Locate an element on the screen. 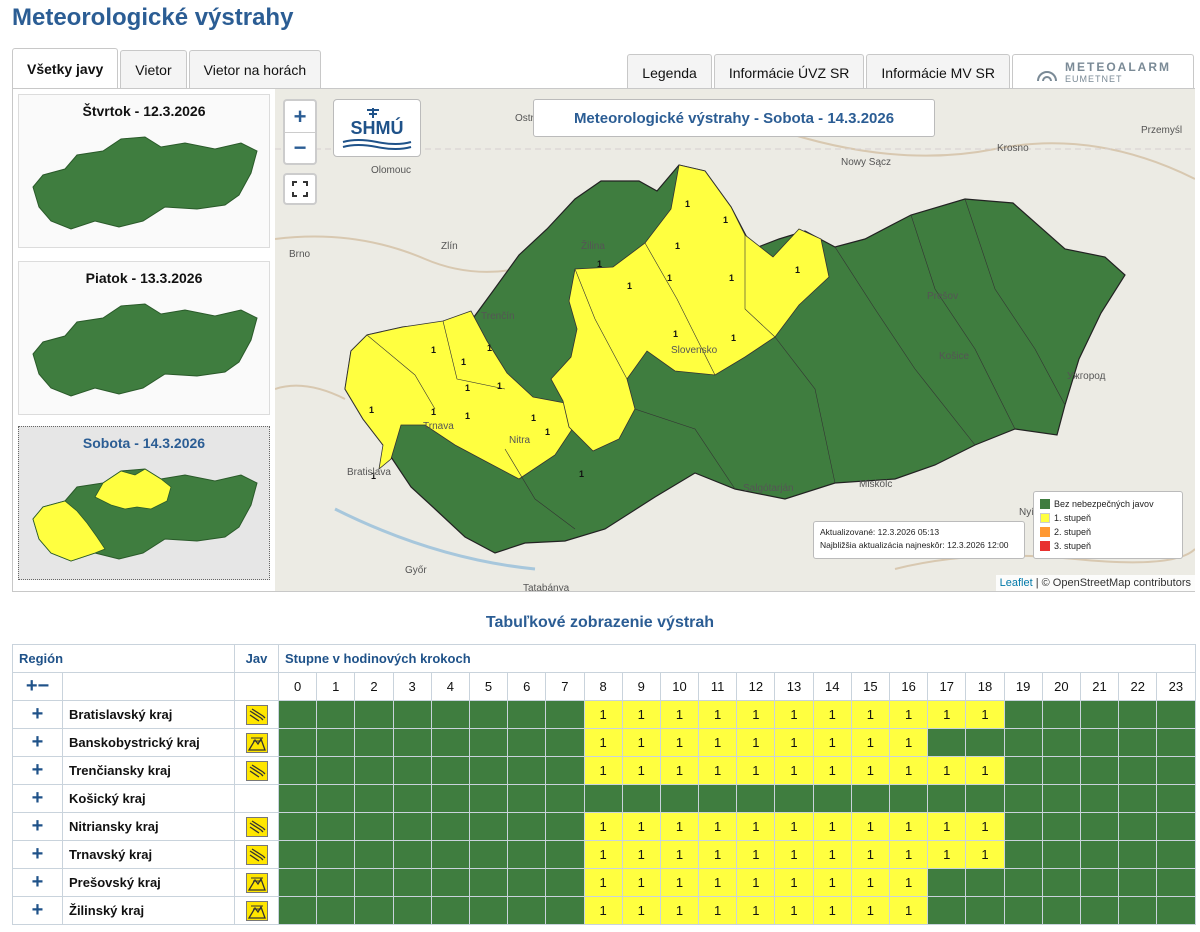  table-row: + Nitriansky kraj 1 1 1 1 1 1 1 1 1 1 1 is located at coordinates (604, 826).